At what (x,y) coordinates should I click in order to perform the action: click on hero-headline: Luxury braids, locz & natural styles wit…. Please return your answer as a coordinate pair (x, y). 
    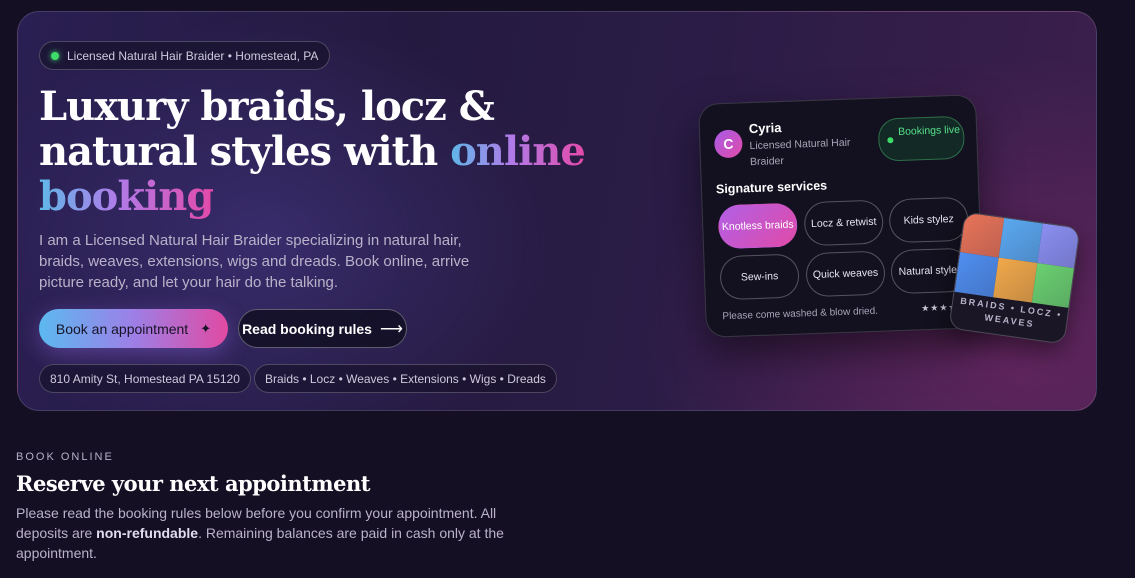
    Looking at the image, I should click on (319, 151).